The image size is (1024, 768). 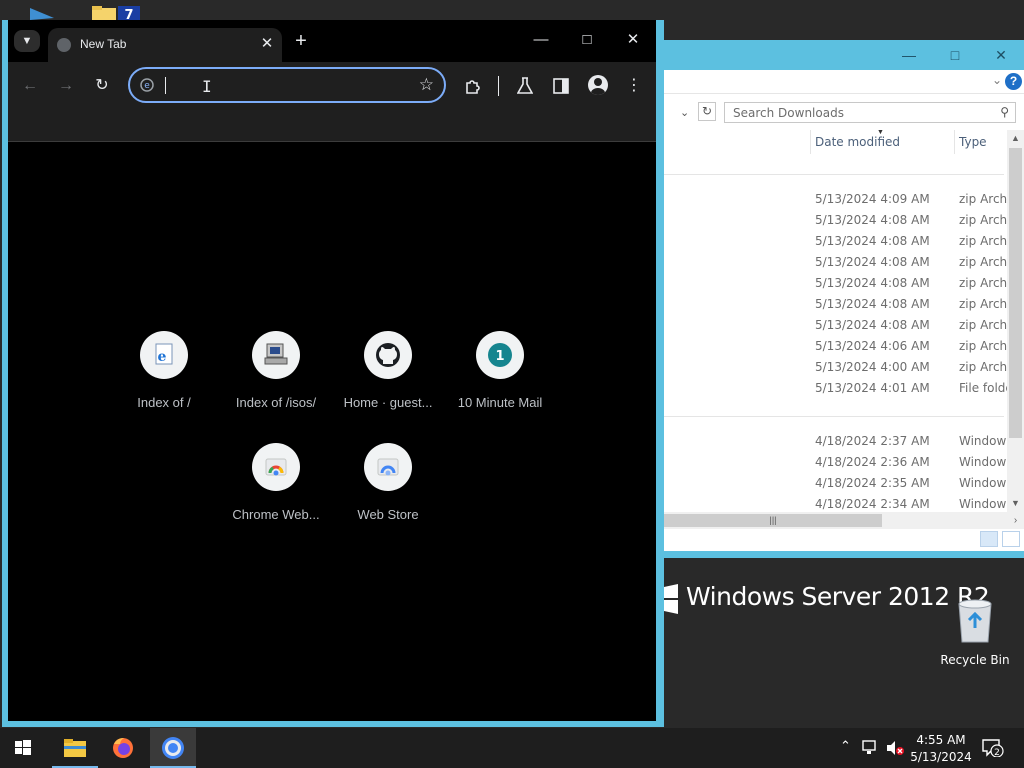 I want to click on plus-icon: +, so click(x=301, y=41).